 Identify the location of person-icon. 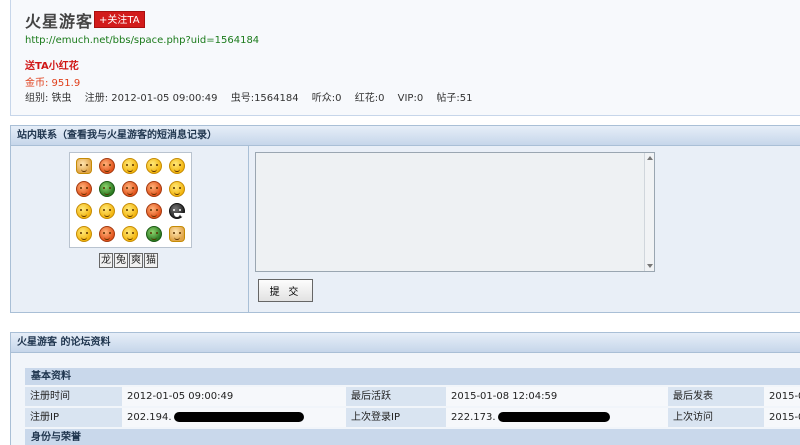
(153, 233).